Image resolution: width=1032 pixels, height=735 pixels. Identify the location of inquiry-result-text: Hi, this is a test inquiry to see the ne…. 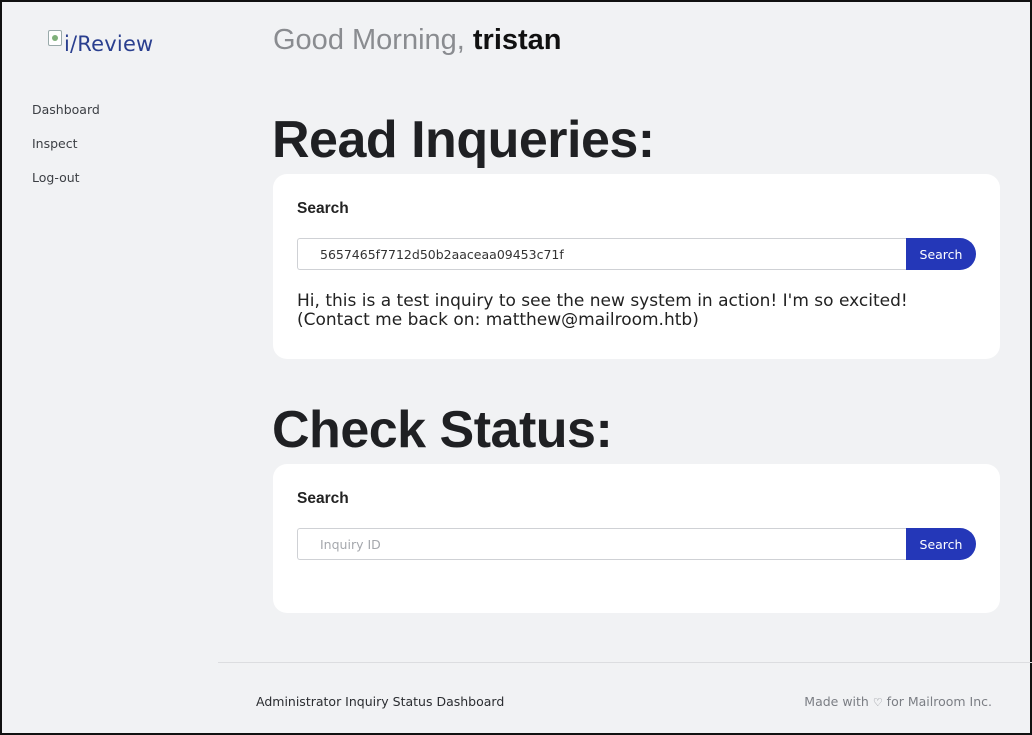
(602, 310).